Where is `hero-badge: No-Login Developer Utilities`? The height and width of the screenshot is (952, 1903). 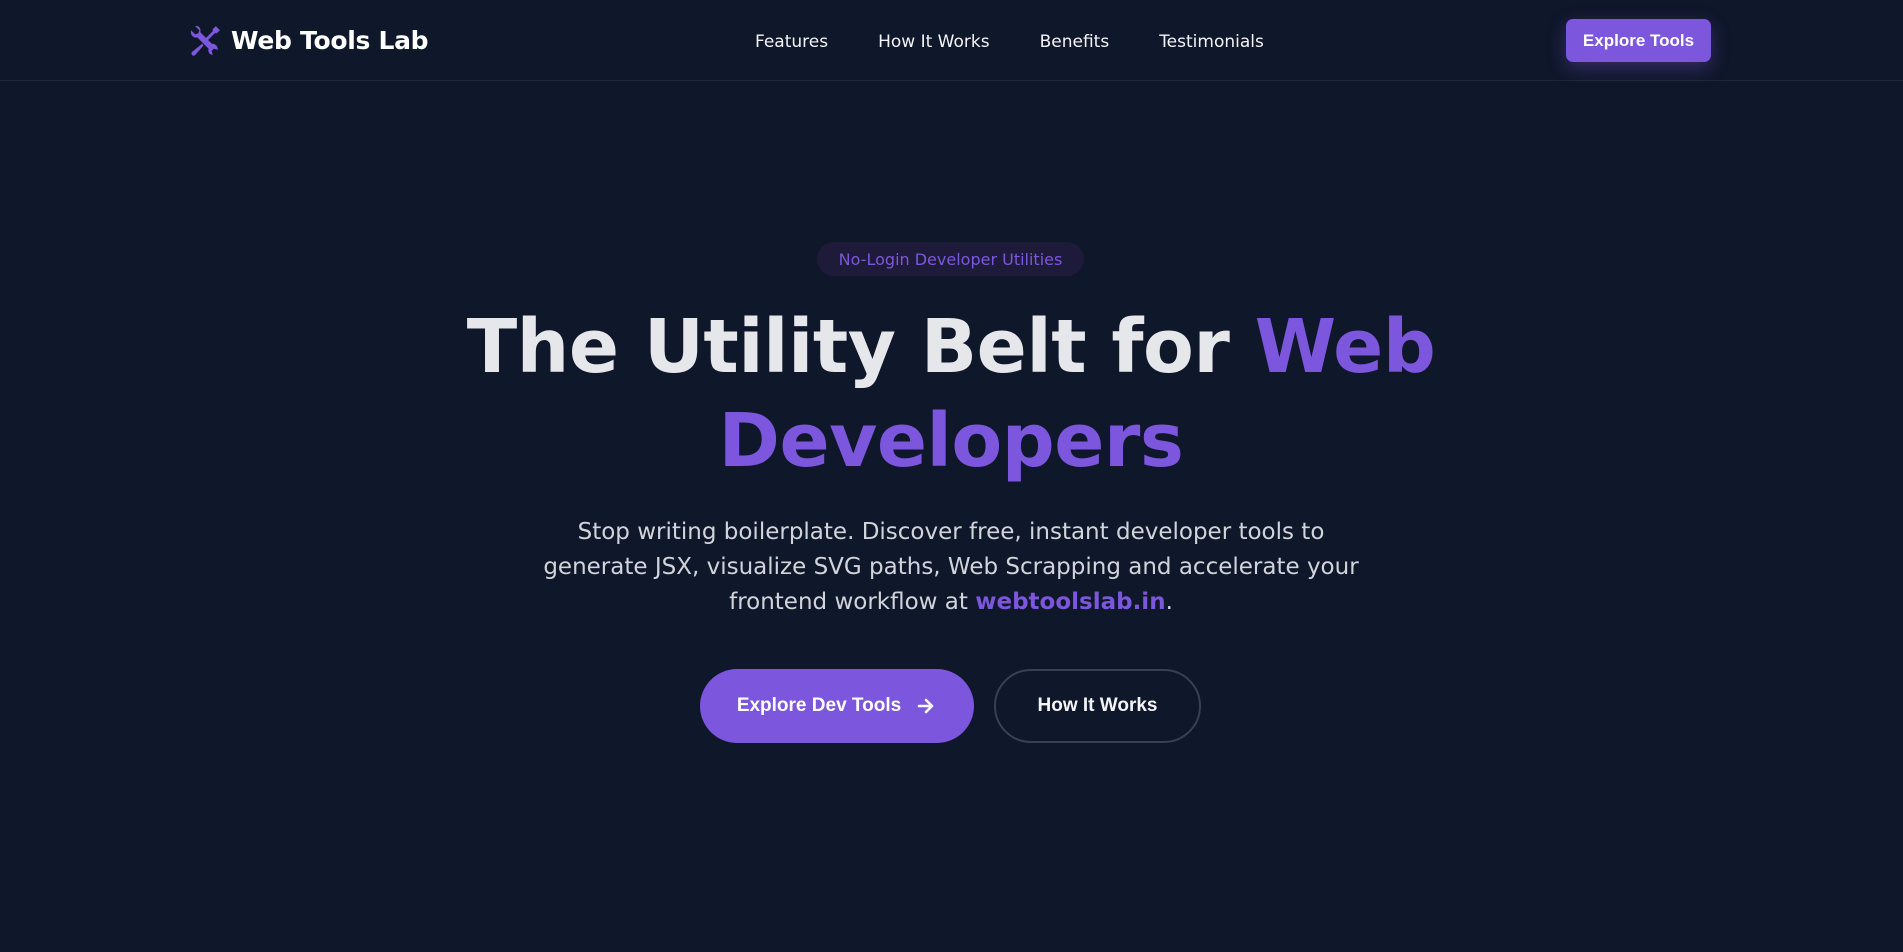
hero-badge: No-Login Developer Utilities is located at coordinates (950, 259).